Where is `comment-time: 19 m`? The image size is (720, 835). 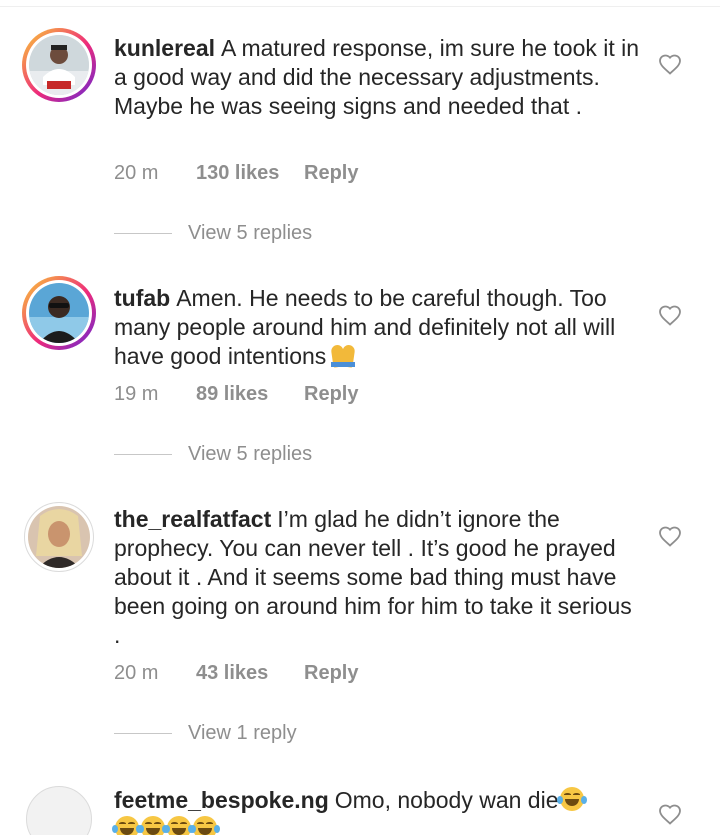
comment-time: 19 m is located at coordinates (136, 394).